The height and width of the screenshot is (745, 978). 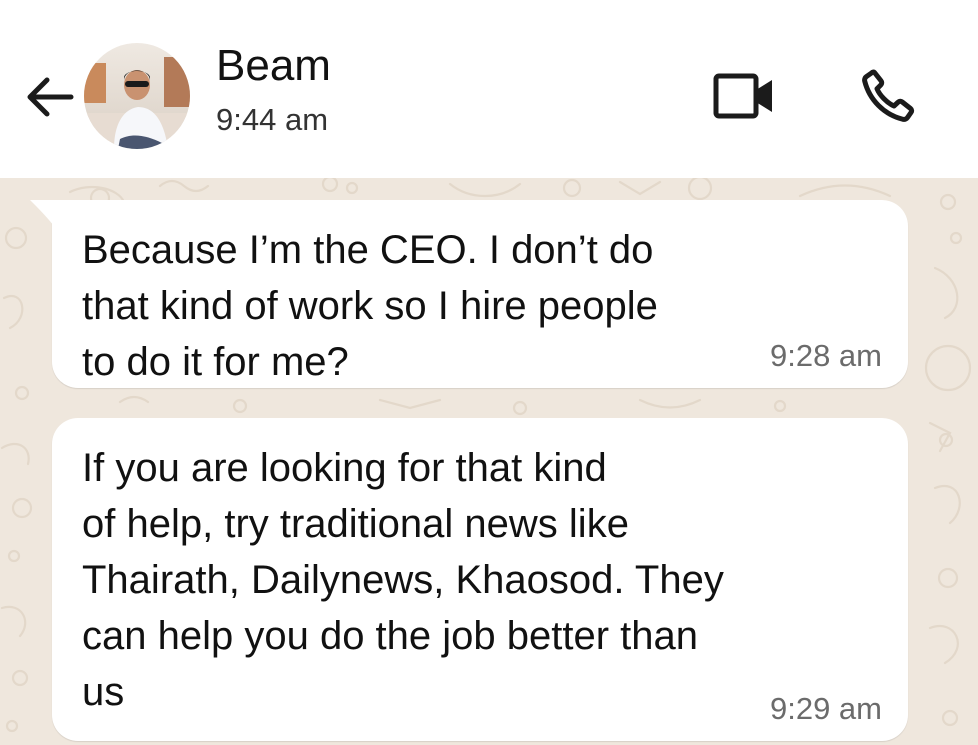 What do you see at coordinates (825, 708) in the screenshot?
I see `message-timestamp: 9:29 am` at bounding box center [825, 708].